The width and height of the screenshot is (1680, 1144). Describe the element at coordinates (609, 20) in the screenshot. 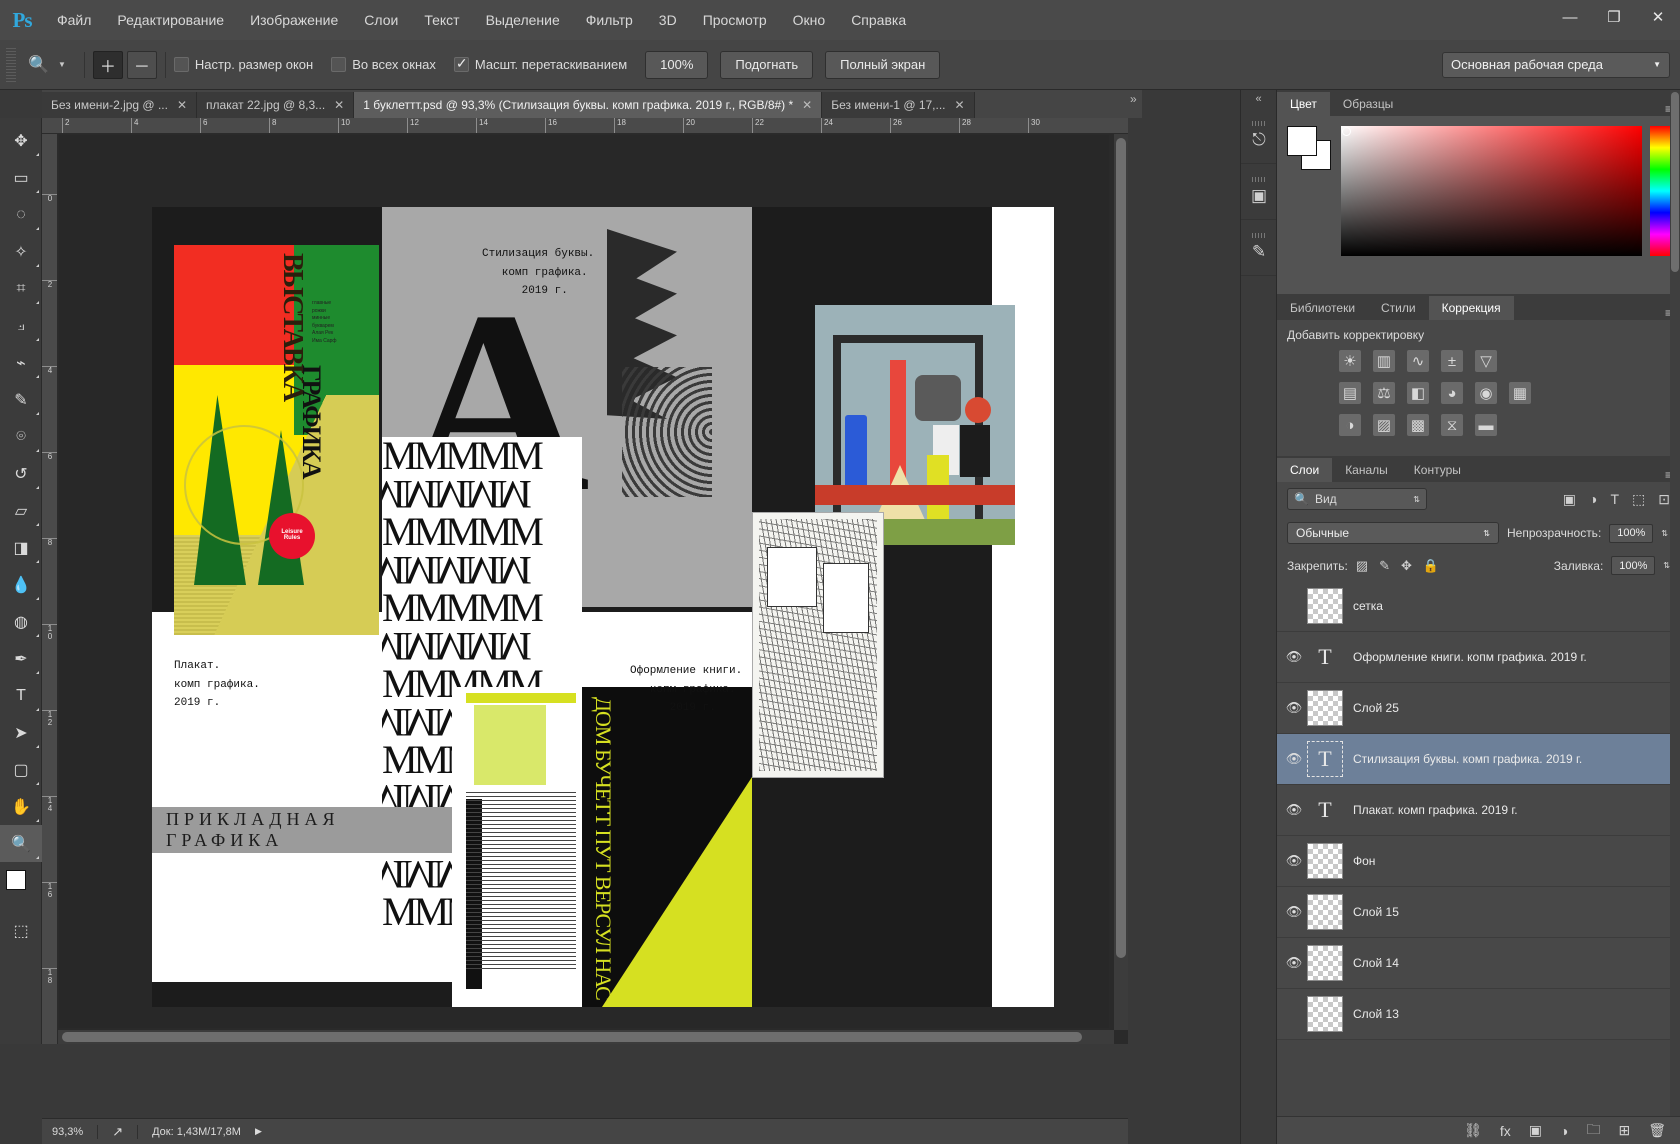

I see `menu-item-6: Фильтр` at that location.